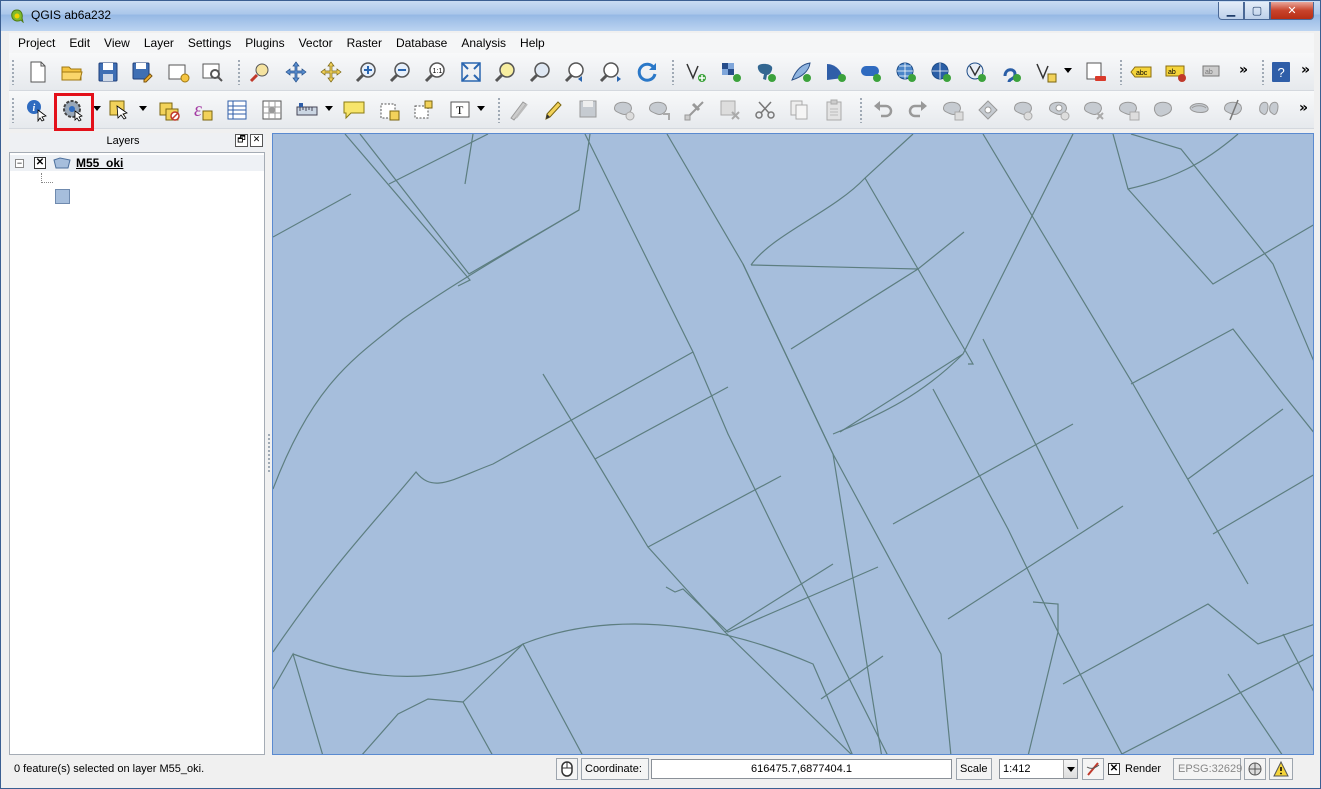  Describe the element at coordinates (696, 72) in the screenshot. I see `add-vector-layer-icon` at that location.